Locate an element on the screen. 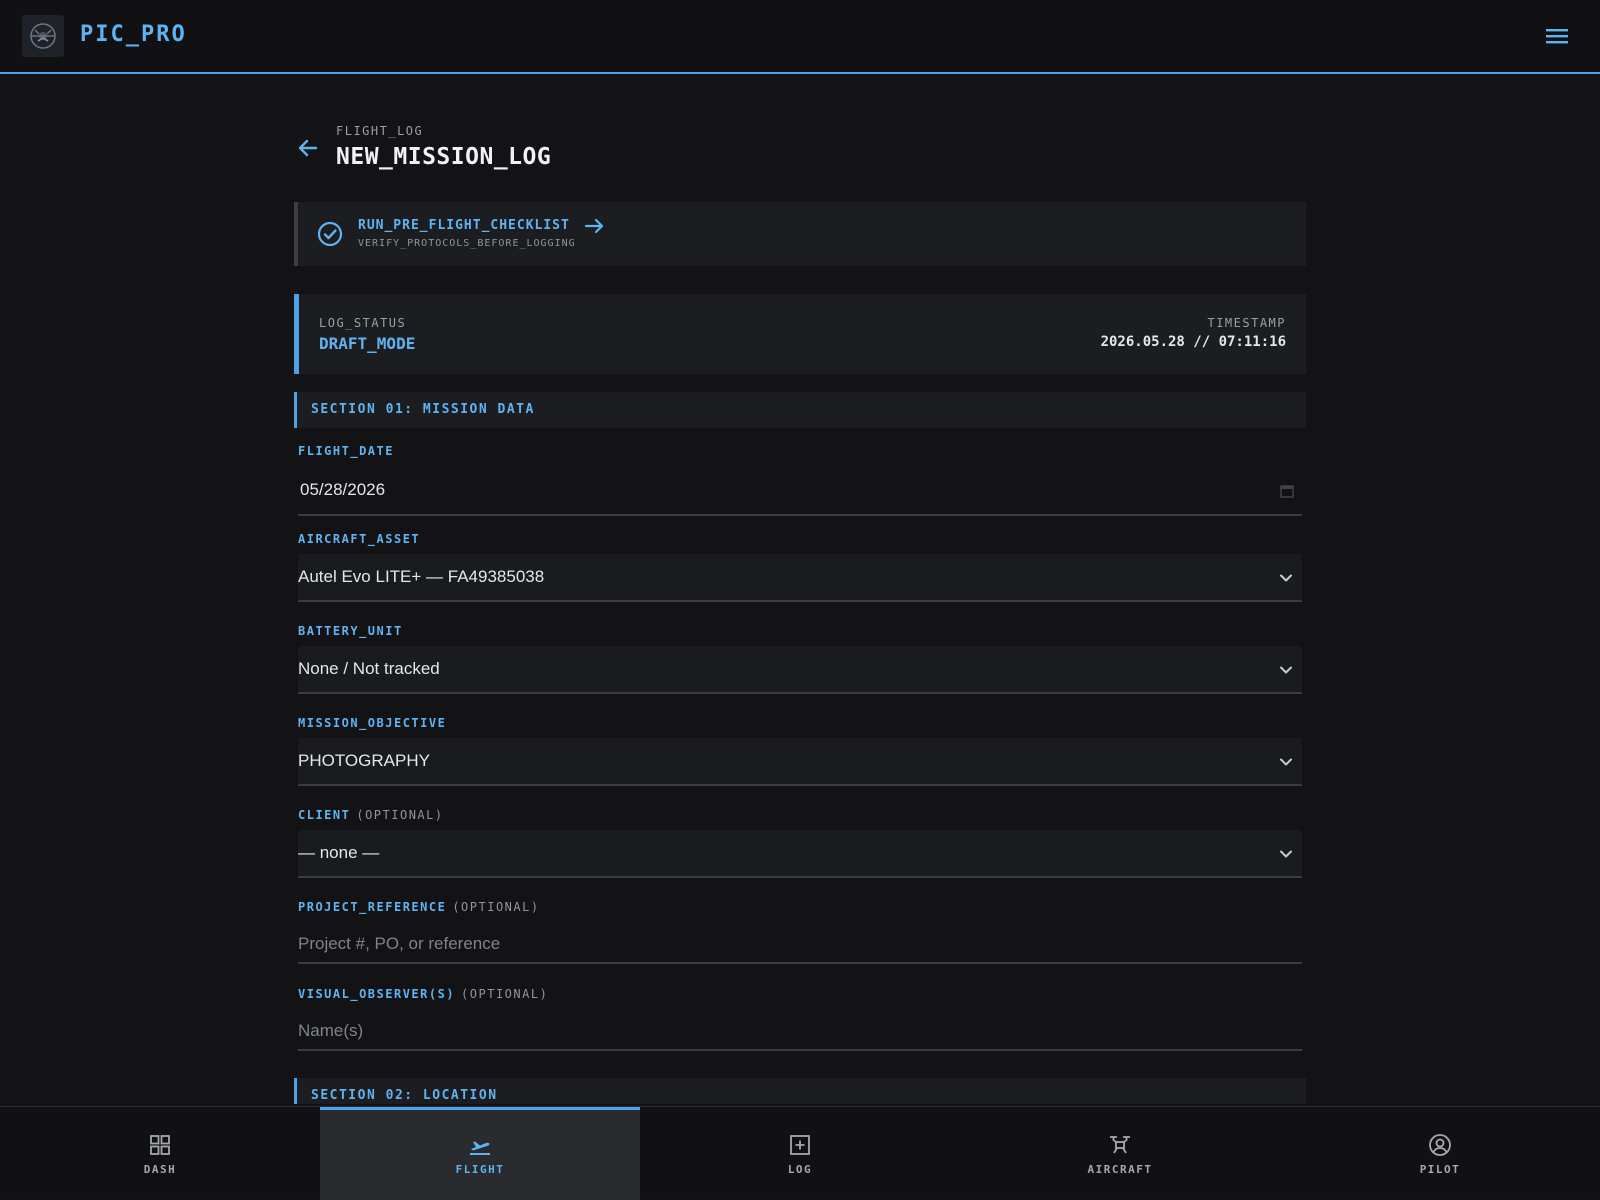 This screenshot has height=1200, width=1600. battery-unit-label-text: BATTERY_UNIT is located at coordinates (350, 631).